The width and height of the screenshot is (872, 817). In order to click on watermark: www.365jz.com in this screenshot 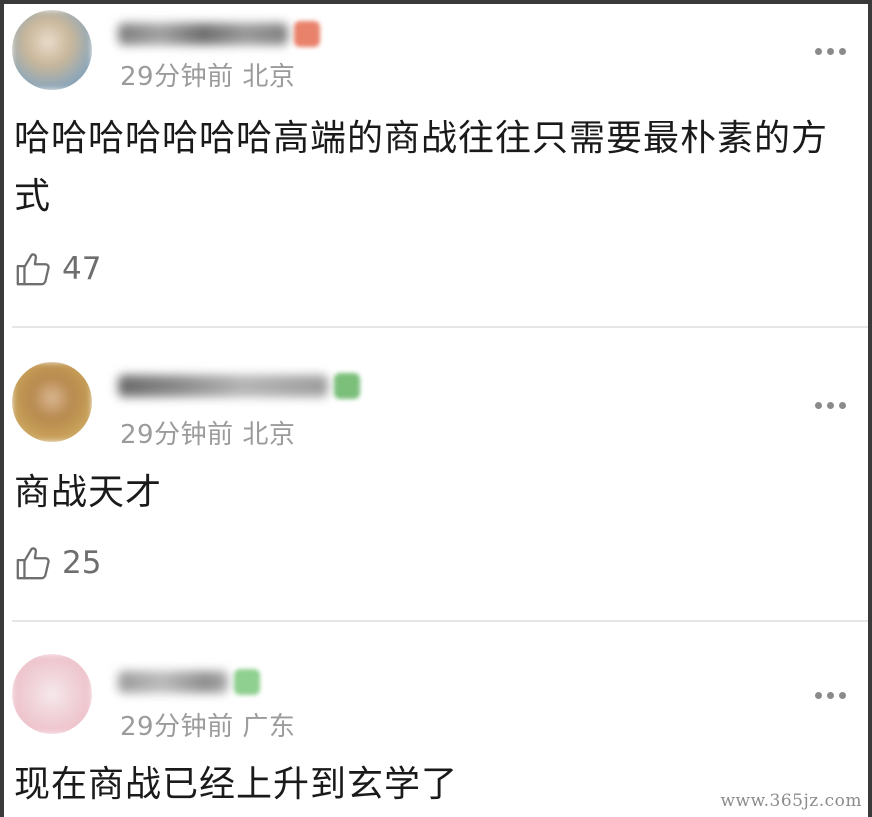, I will do `click(791, 801)`.